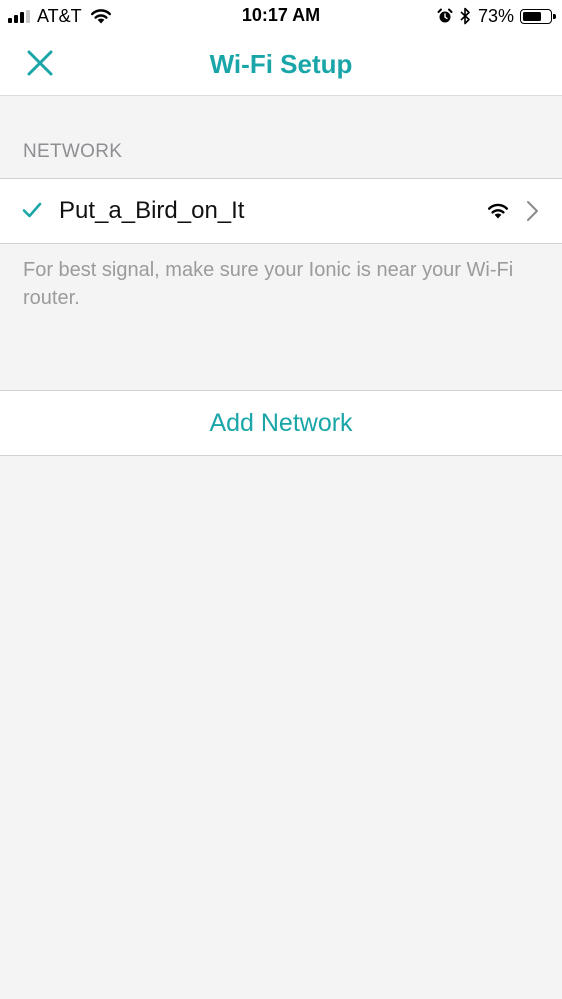  Describe the element at coordinates (498, 211) in the screenshot. I see `wifi-signal-icon` at that location.